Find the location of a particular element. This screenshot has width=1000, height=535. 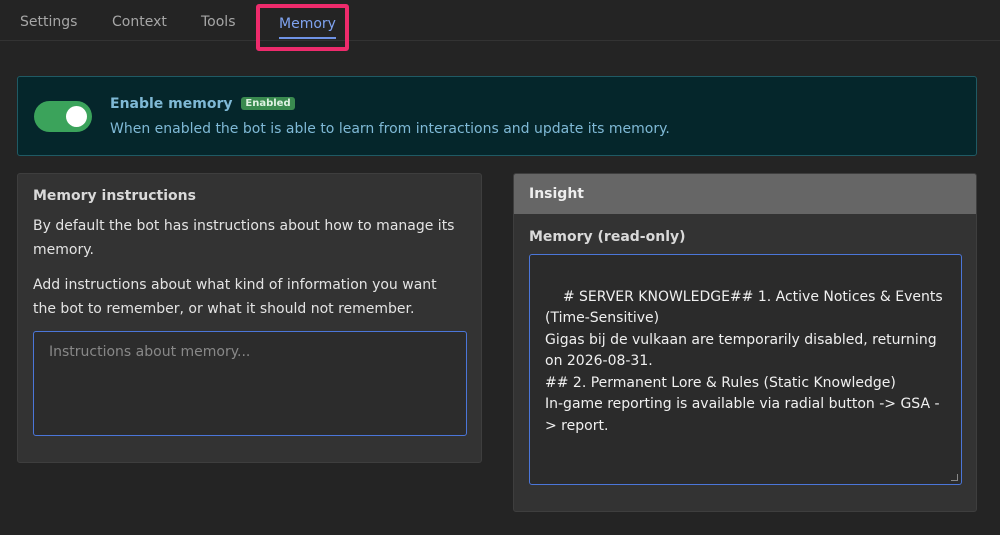

tab-memory: Memory is located at coordinates (307, 27).